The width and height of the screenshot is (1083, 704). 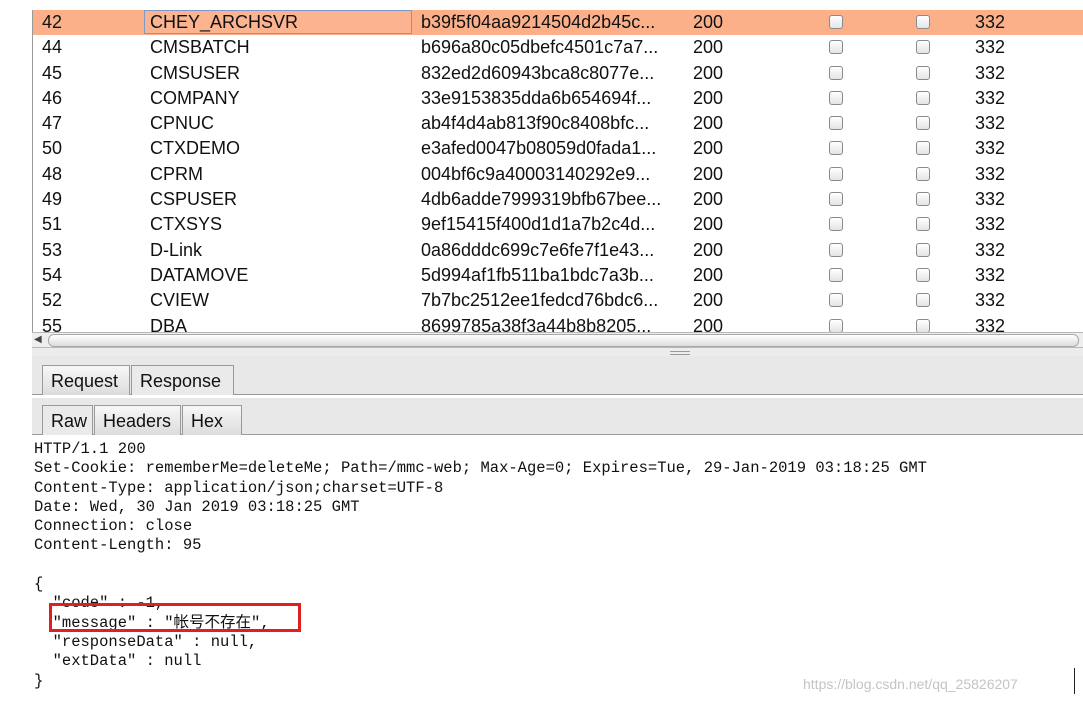 What do you see at coordinates (212, 420) in the screenshot?
I see `tab-hex: Hex` at bounding box center [212, 420].